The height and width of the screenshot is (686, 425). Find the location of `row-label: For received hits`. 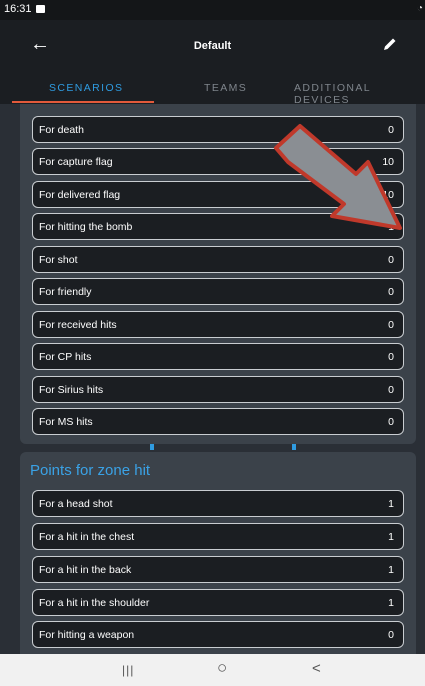

row-label: For received hits is located at coordinates (78, 325).